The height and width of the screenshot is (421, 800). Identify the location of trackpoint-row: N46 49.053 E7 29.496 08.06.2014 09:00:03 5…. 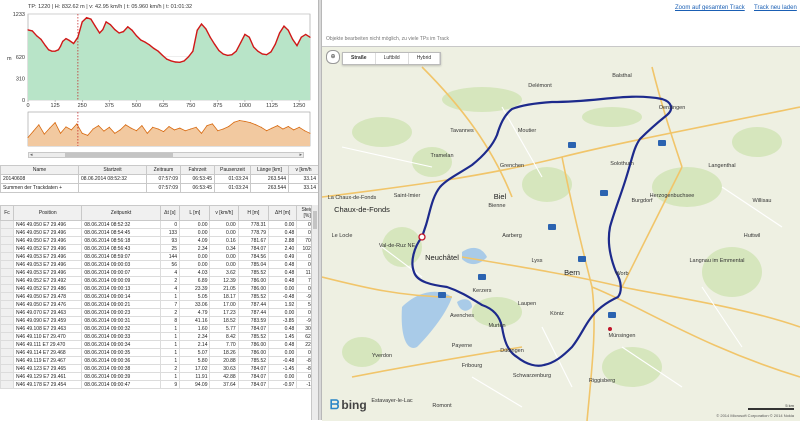
(159, 264).